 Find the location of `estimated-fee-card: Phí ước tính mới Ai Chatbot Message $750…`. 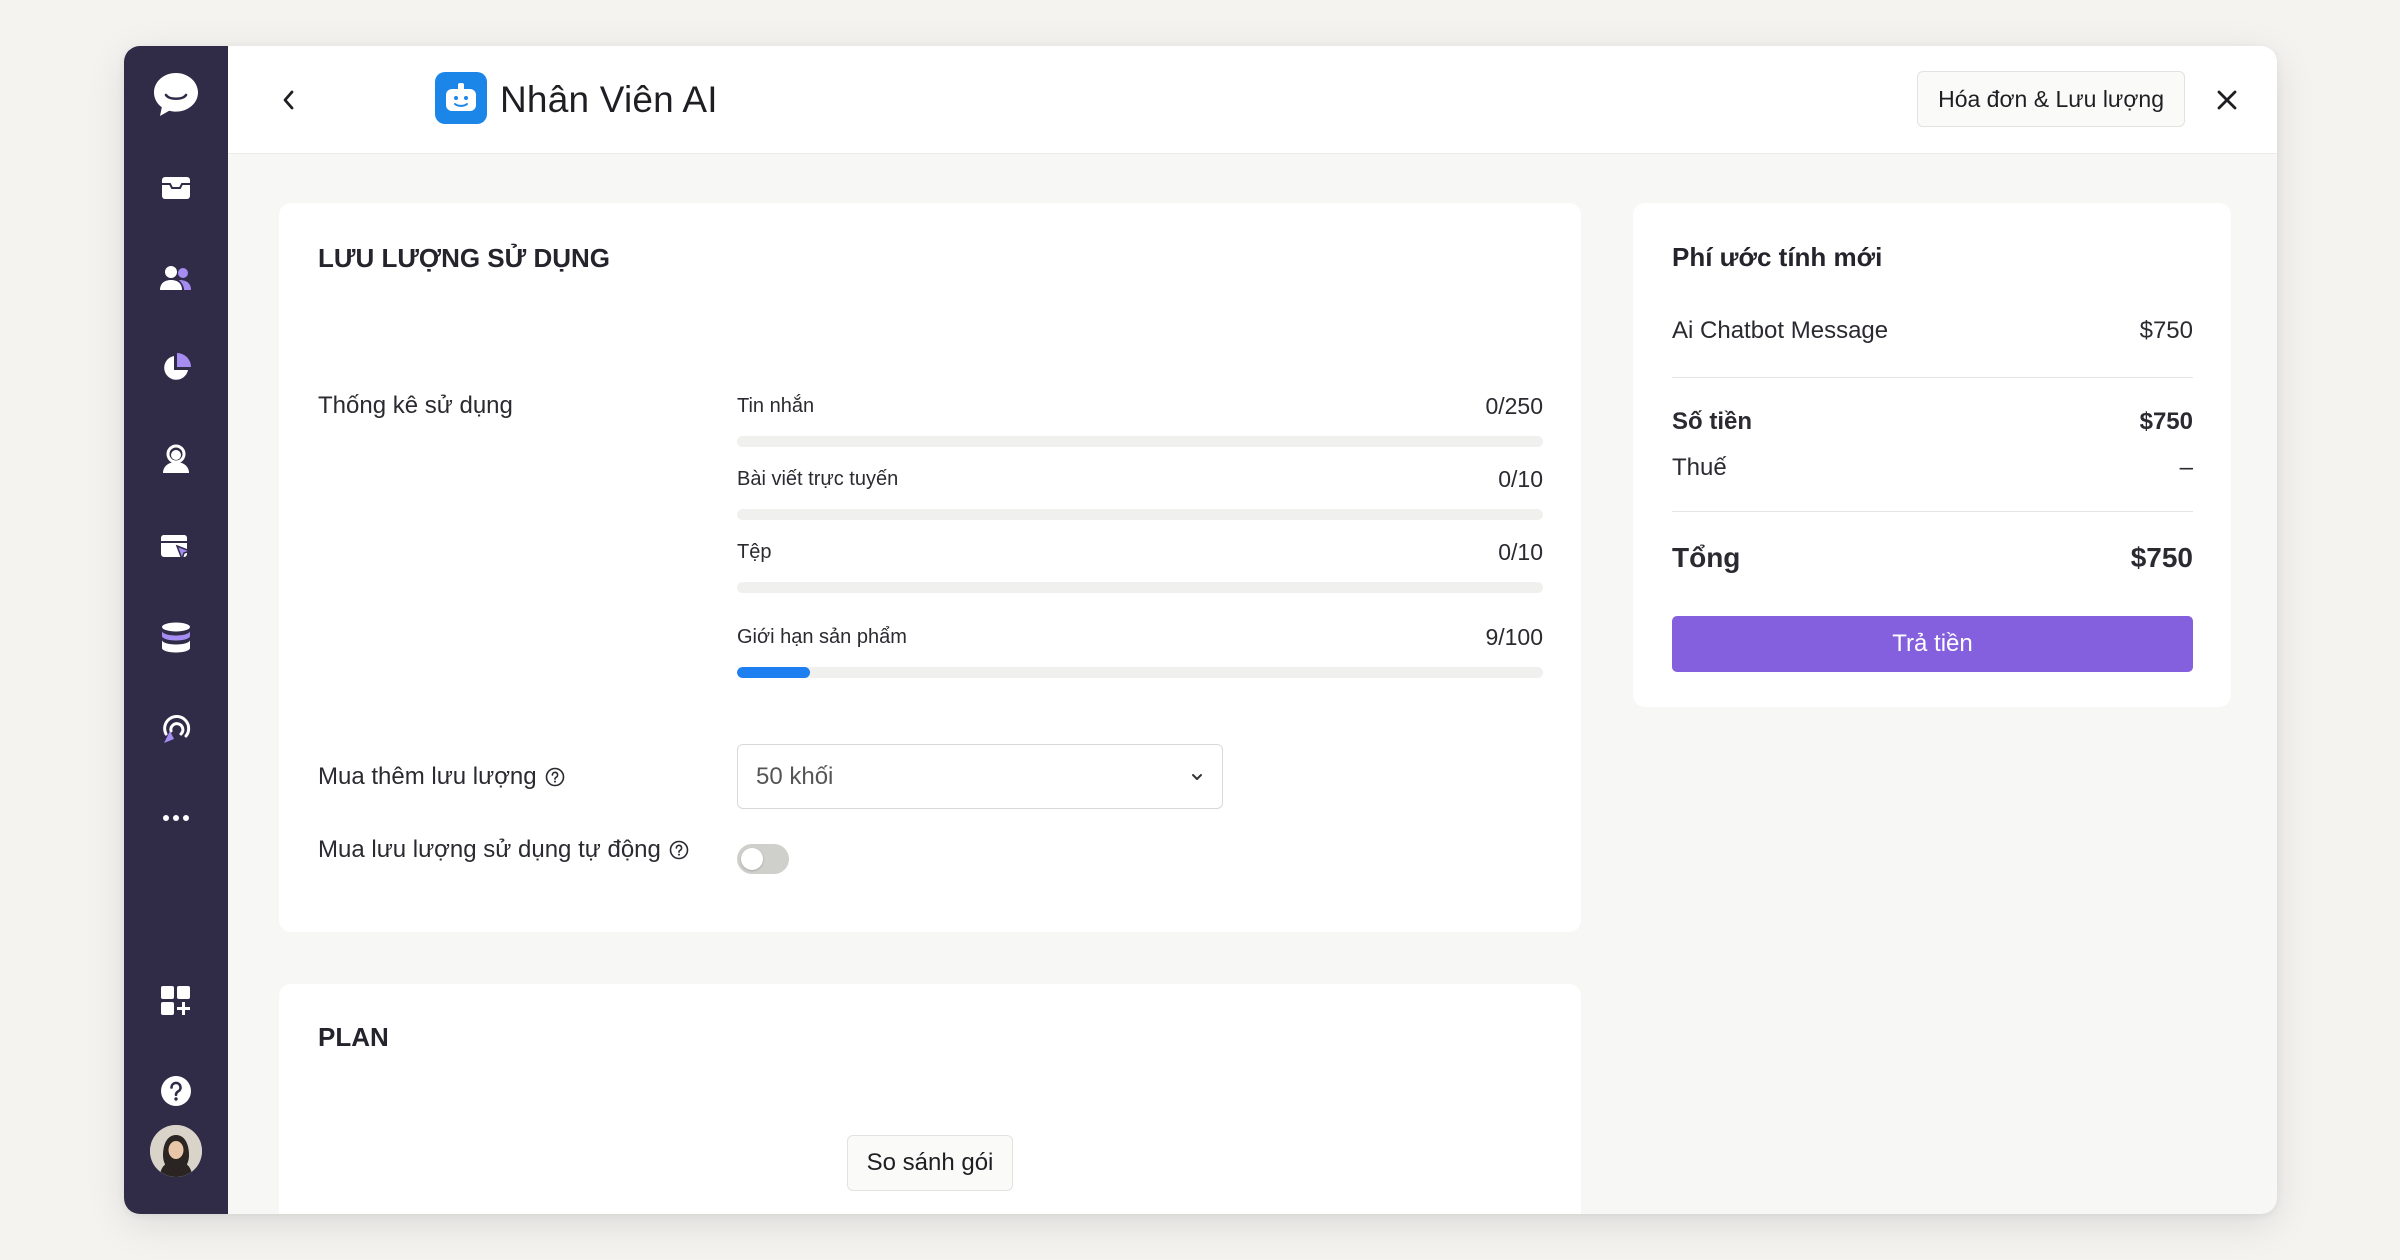

estimated-fee-card: Phí ước tính mới Ai Chatbot Message $750… is located at coordinates (1932, 455).